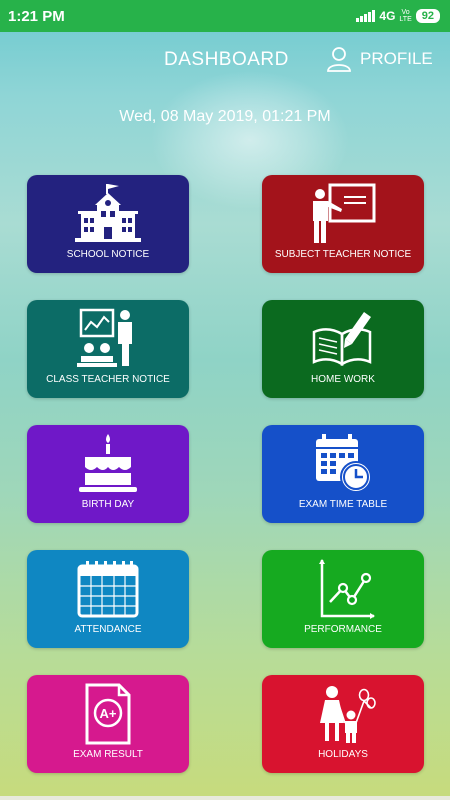 This screenshot has height=800, width=450. I want to click on tile-label: EXAM TIME TABLE, so click(343, 504).